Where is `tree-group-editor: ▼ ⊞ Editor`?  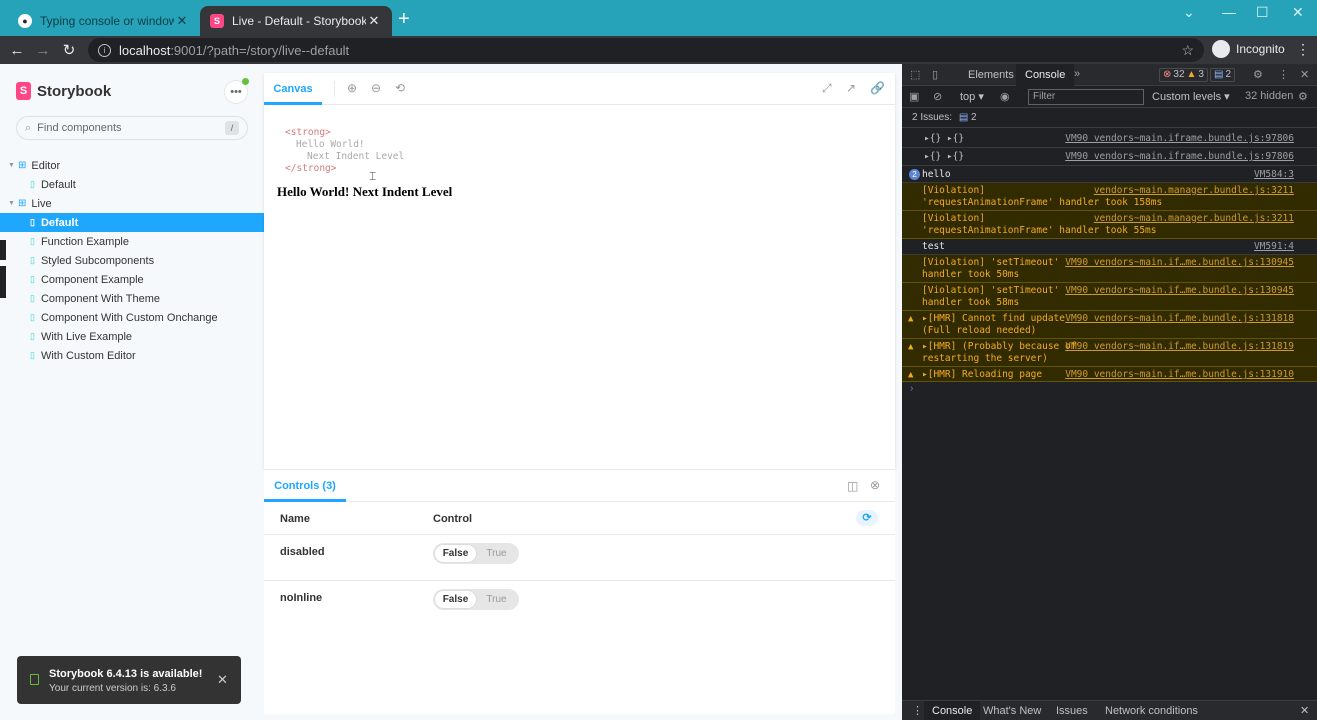
tree-group-editor: ▼ ⊞ Editor is located at coordinates (132, 165).